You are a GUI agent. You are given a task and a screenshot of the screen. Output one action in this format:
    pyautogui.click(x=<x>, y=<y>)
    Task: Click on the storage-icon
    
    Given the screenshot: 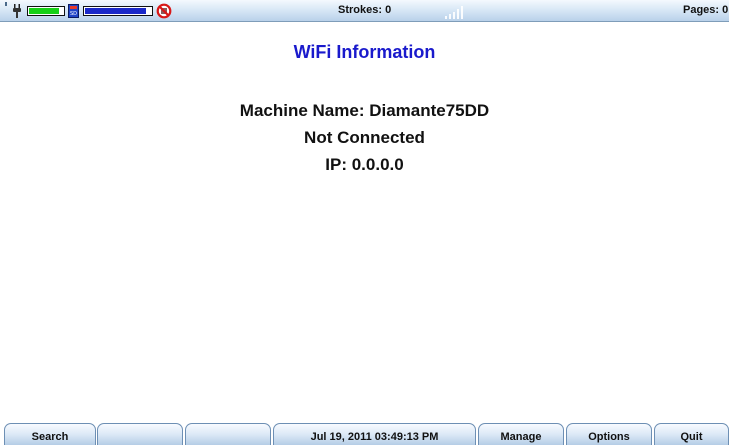 What is the action you would take?
    pyautogui.click(x=118, y=11)
    